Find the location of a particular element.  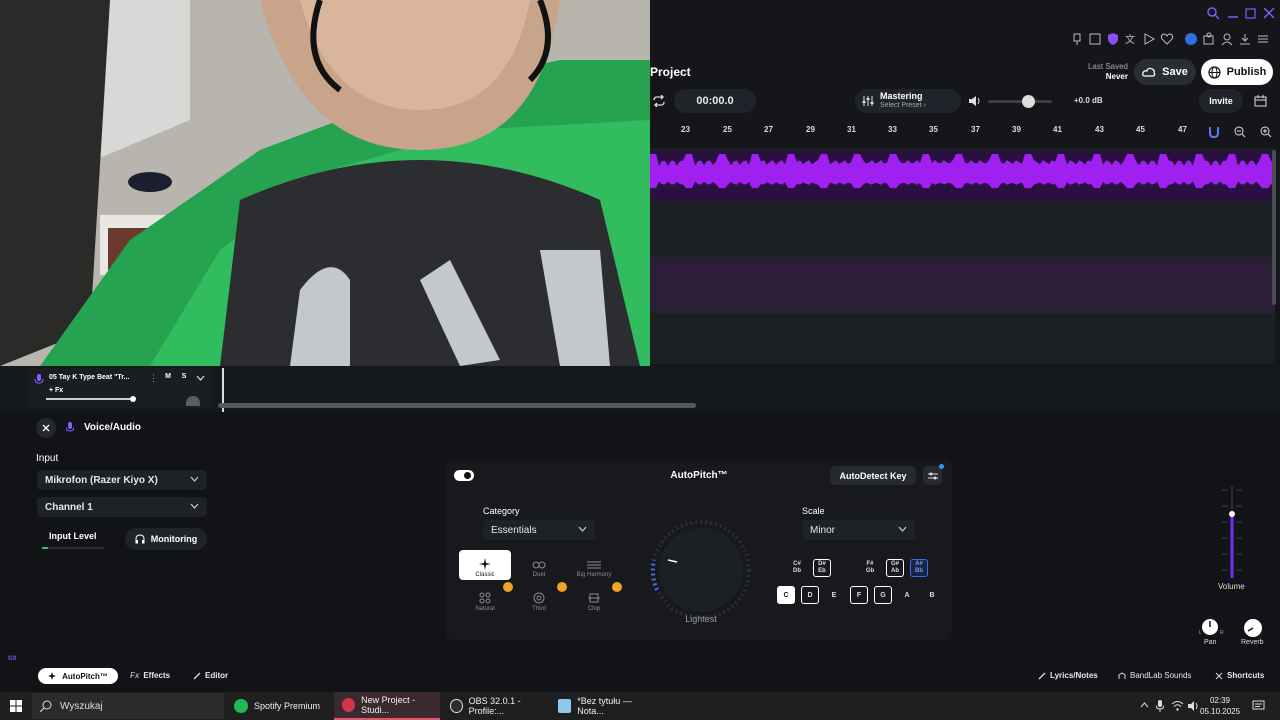

tab-editor: Editor is located at coordinates (210, 675).